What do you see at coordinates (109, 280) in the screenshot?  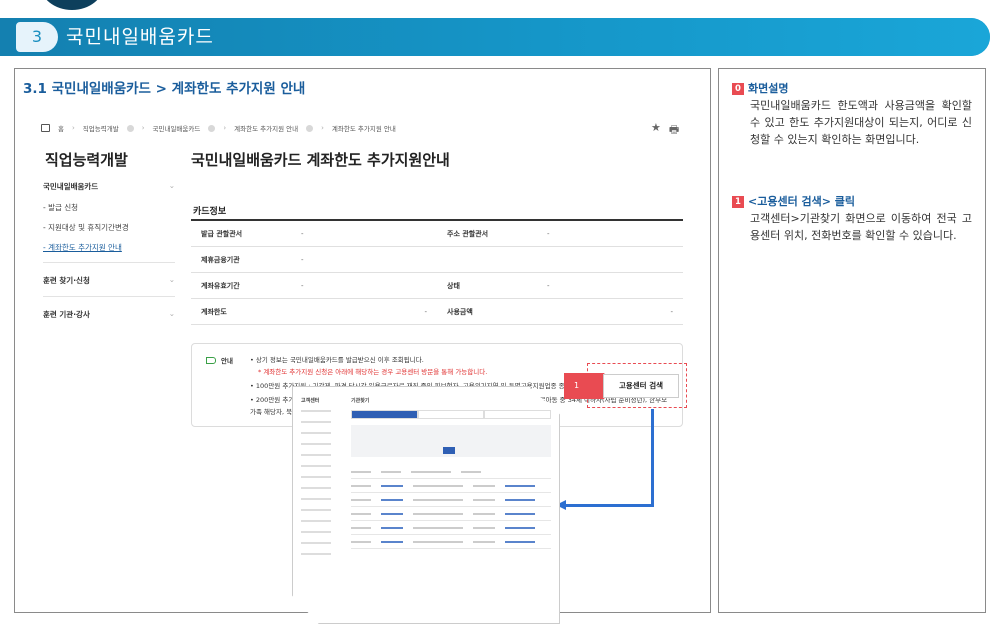 I see `nav-group-training: 훈련 찾기·신청 ⌄` at bounding box center [109, 280].